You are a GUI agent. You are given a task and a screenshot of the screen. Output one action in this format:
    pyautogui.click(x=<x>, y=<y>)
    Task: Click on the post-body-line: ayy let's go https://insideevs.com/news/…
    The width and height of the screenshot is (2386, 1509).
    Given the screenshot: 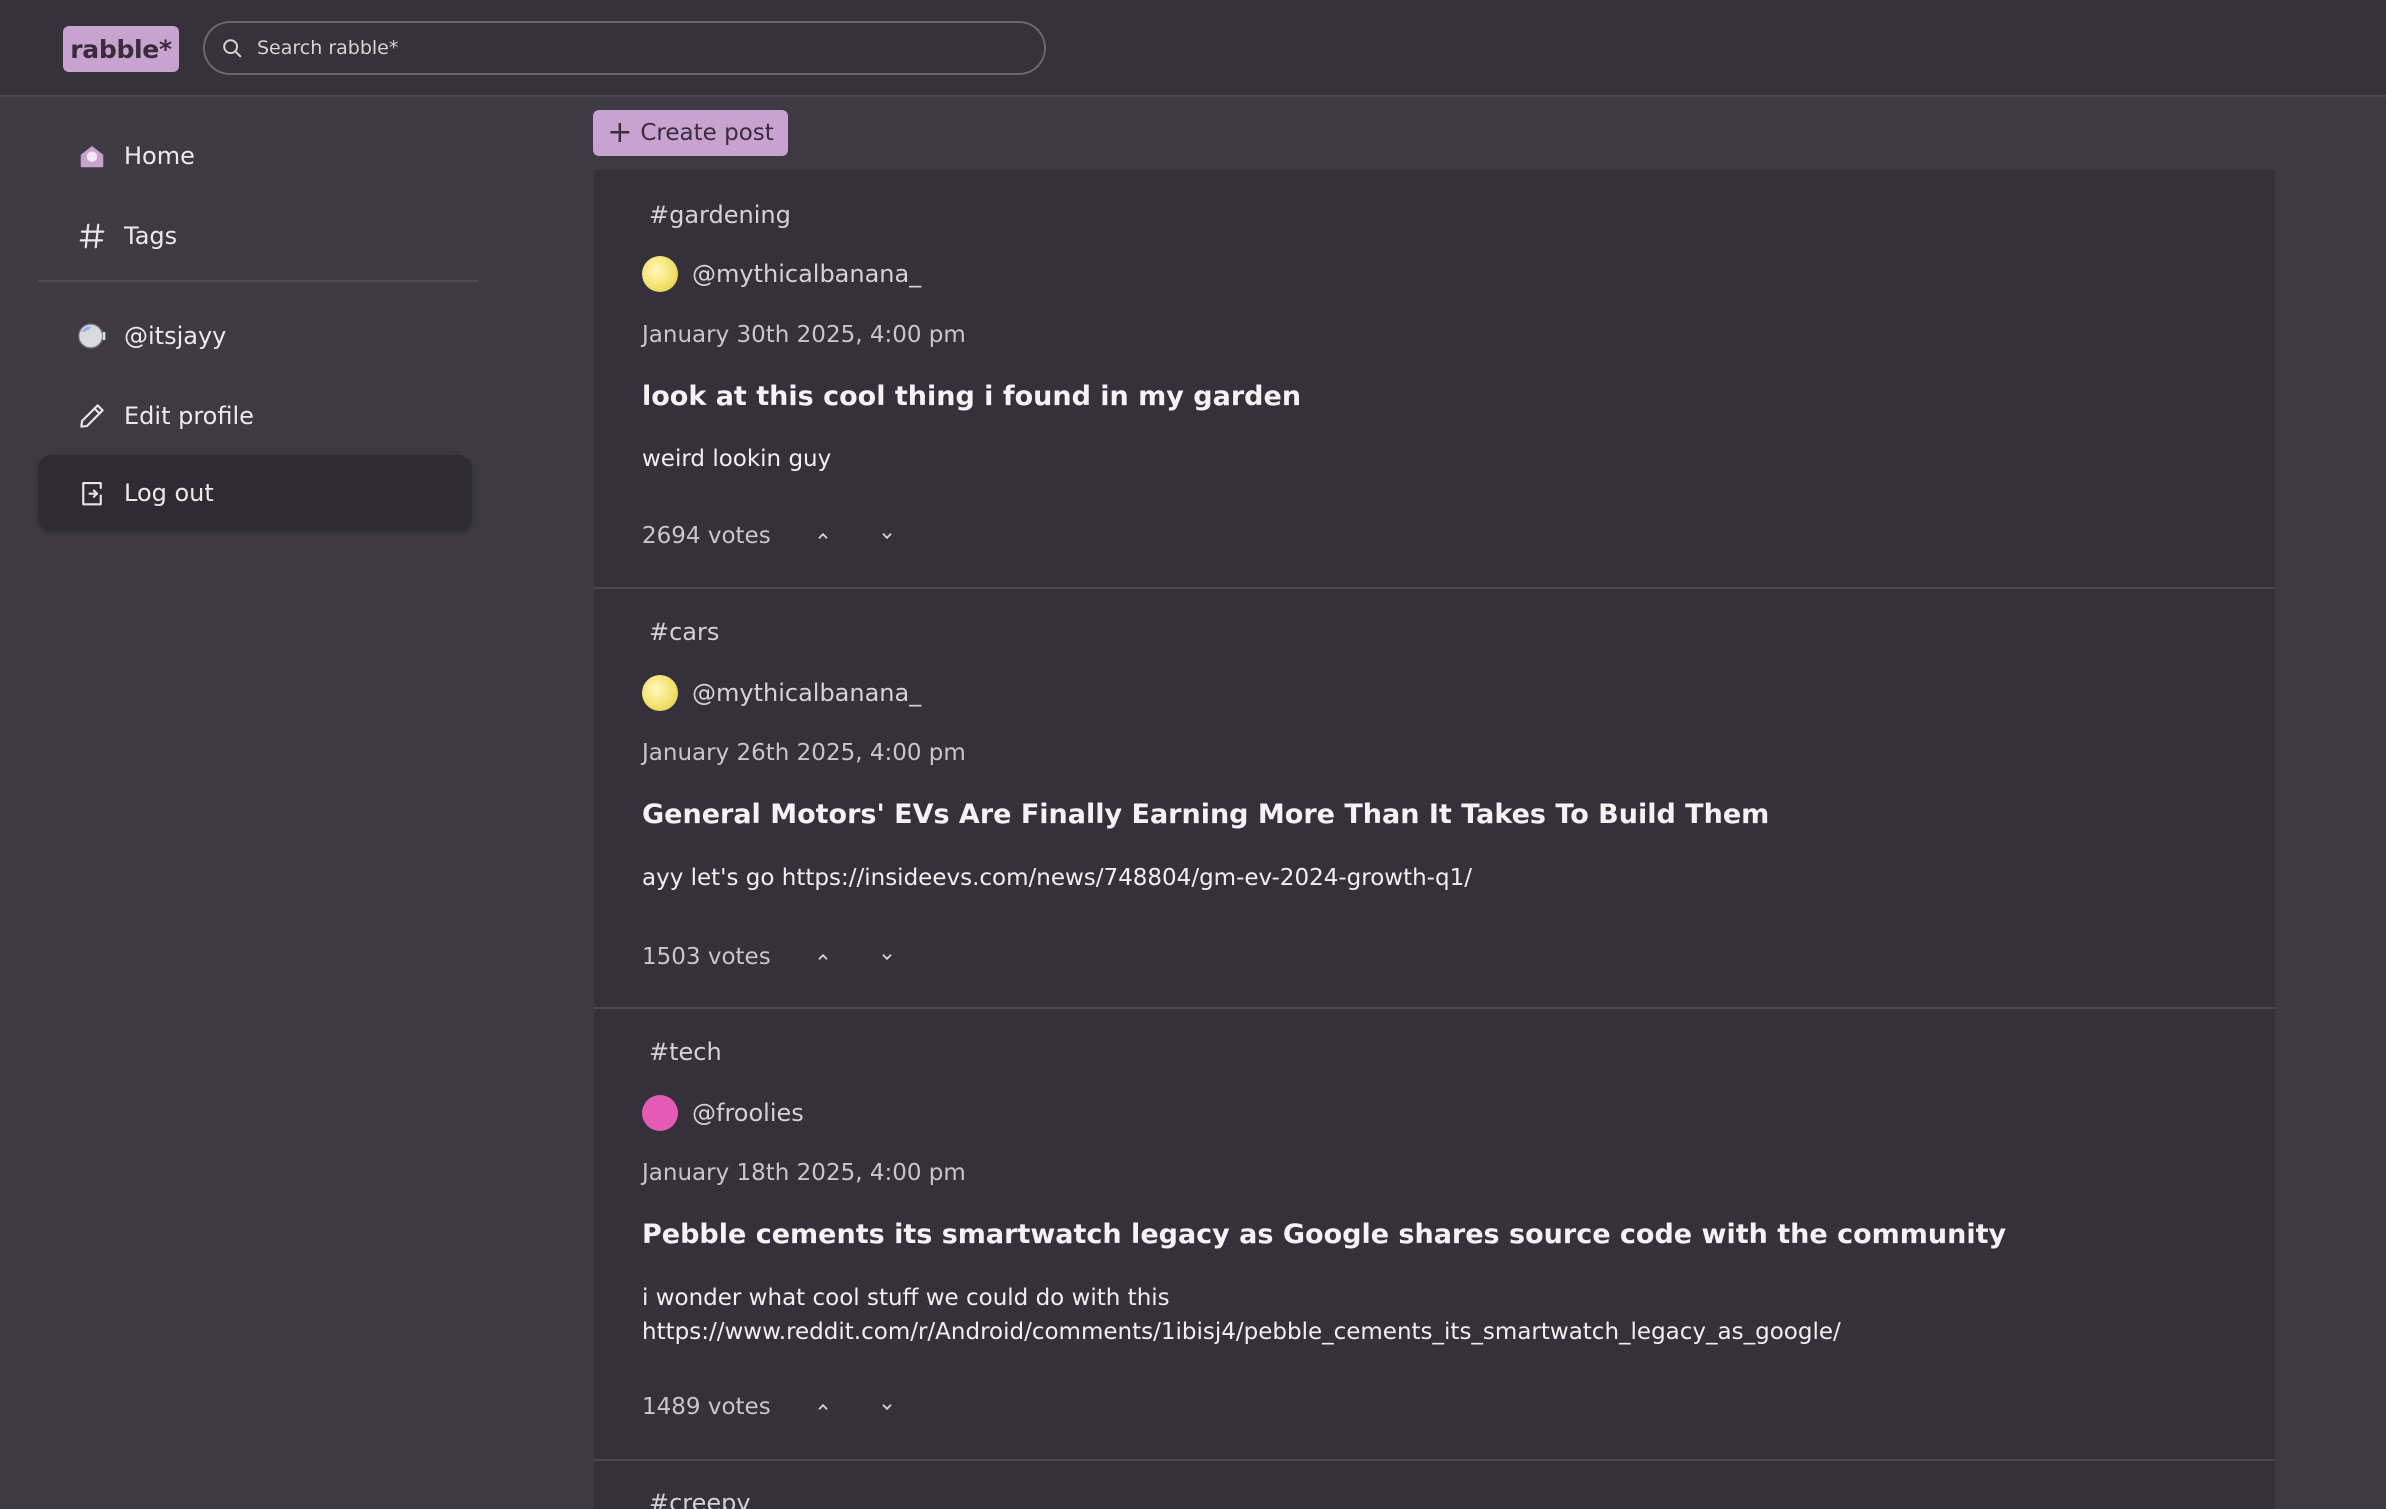 What is the action you would take?
    pyautogui.click(x=1057, y=878)
    